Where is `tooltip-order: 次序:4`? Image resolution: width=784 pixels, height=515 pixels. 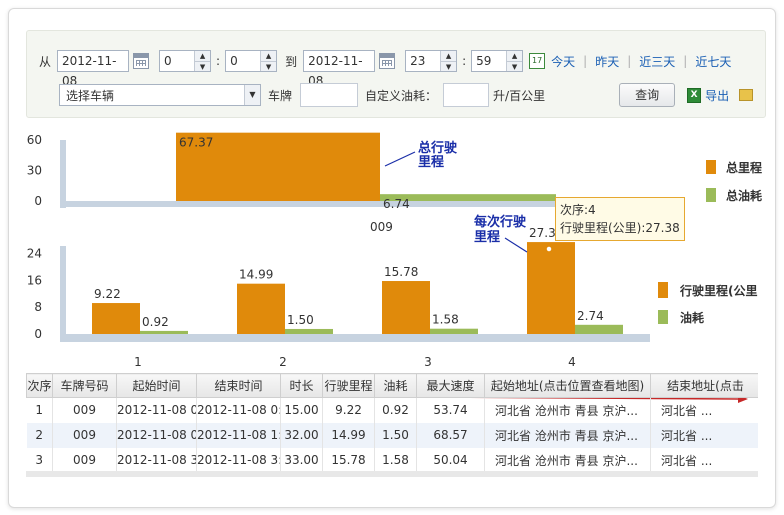
tooltip-order: 次序:4 is located at coordinates (578, 210).